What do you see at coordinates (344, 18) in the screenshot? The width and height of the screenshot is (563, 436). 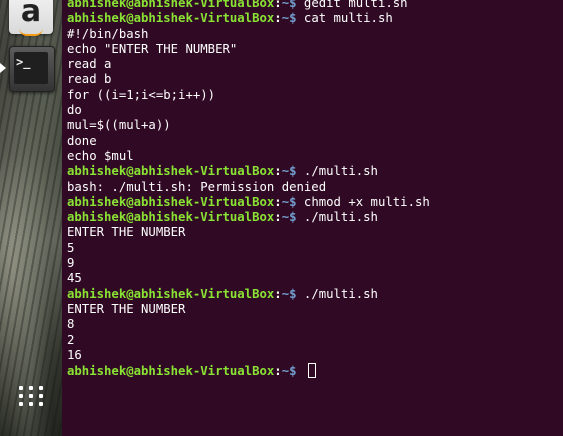 I see `command-text: cat multi.sh` at bounding box center [344, 18].